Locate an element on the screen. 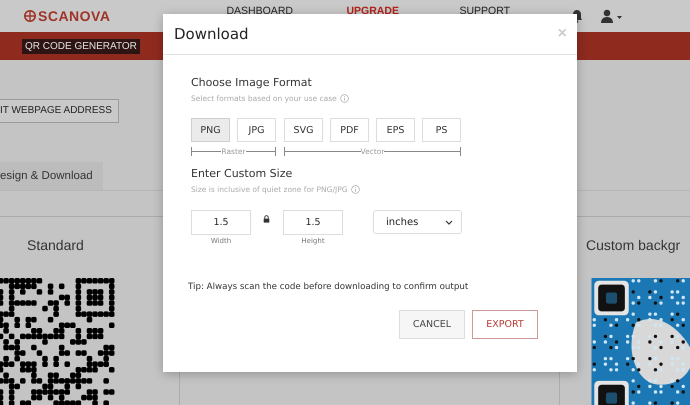 The height and width of the screenshot is (405, 690). format-option: JPG is located at coordinates (256, 130).